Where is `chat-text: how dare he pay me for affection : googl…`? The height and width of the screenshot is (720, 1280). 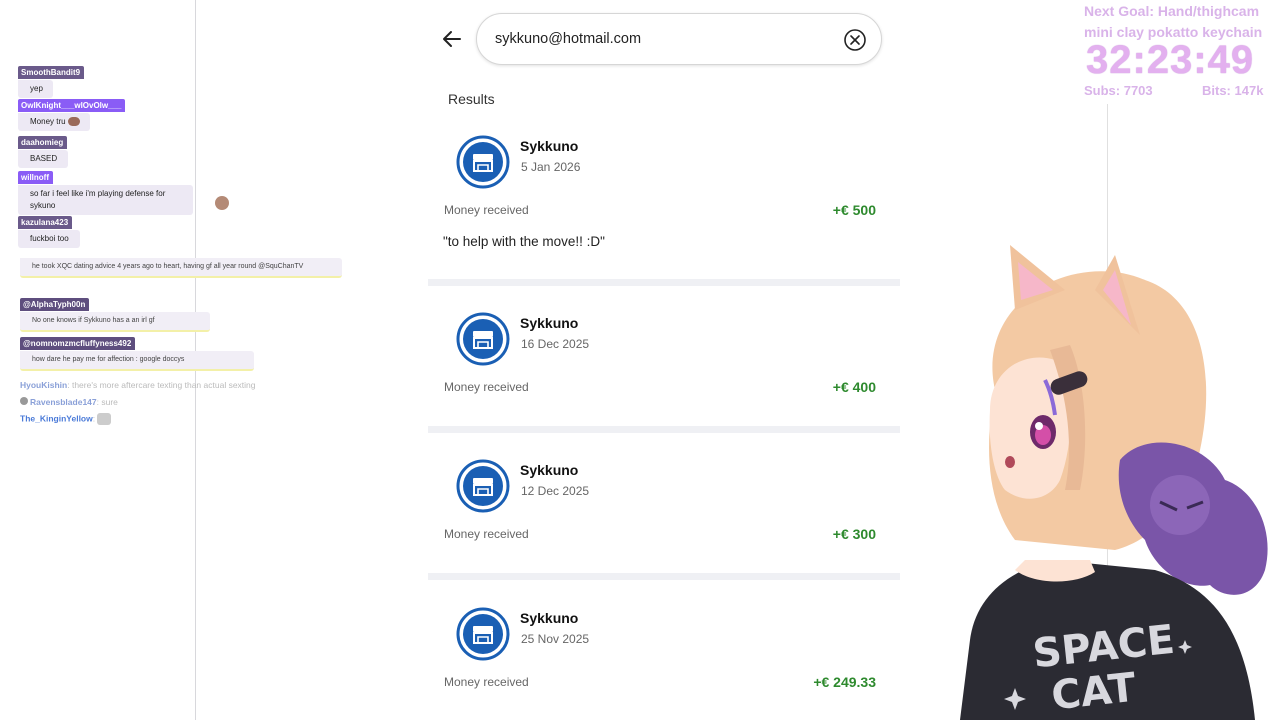
chat-text: how dare he pay me for affection : googl… is located at coordinates (137, 361).